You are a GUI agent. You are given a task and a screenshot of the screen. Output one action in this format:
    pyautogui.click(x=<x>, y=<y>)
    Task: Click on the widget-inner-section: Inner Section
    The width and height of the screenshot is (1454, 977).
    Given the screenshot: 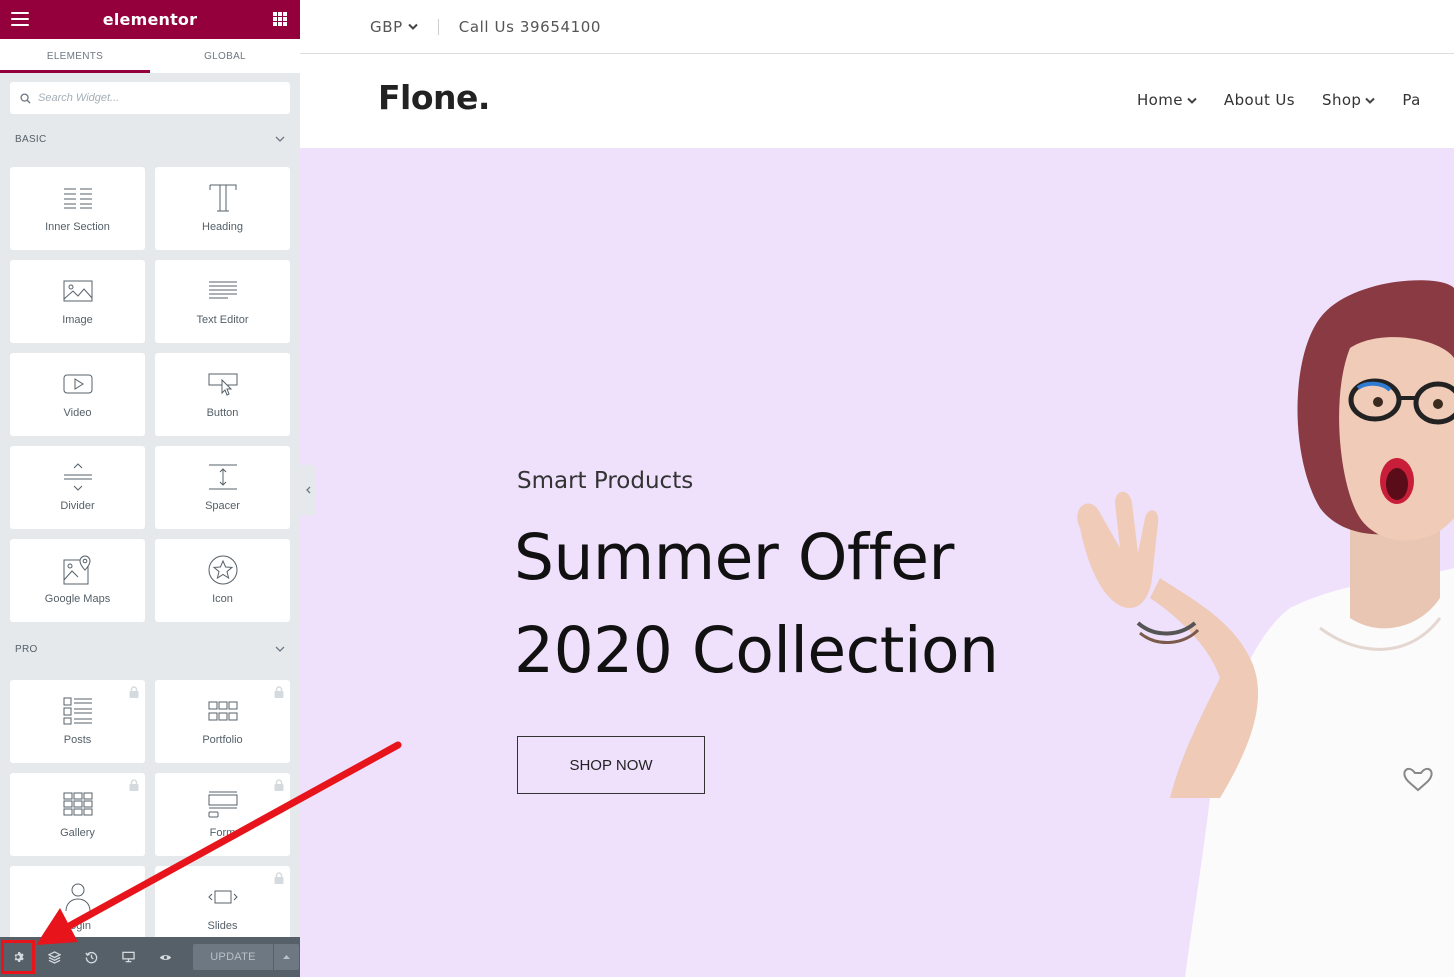 What is the action you would take?
    pyautogui.click(x=77, y=208)
    